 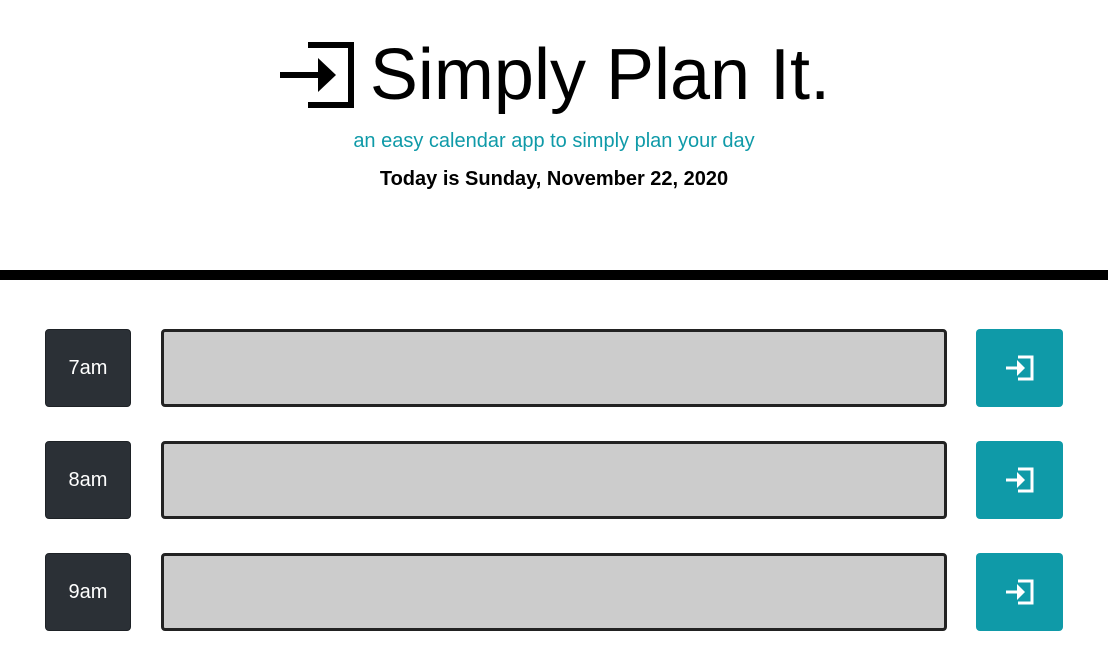 I want to click on hour-label: 8am, so click(x=88, y=480).